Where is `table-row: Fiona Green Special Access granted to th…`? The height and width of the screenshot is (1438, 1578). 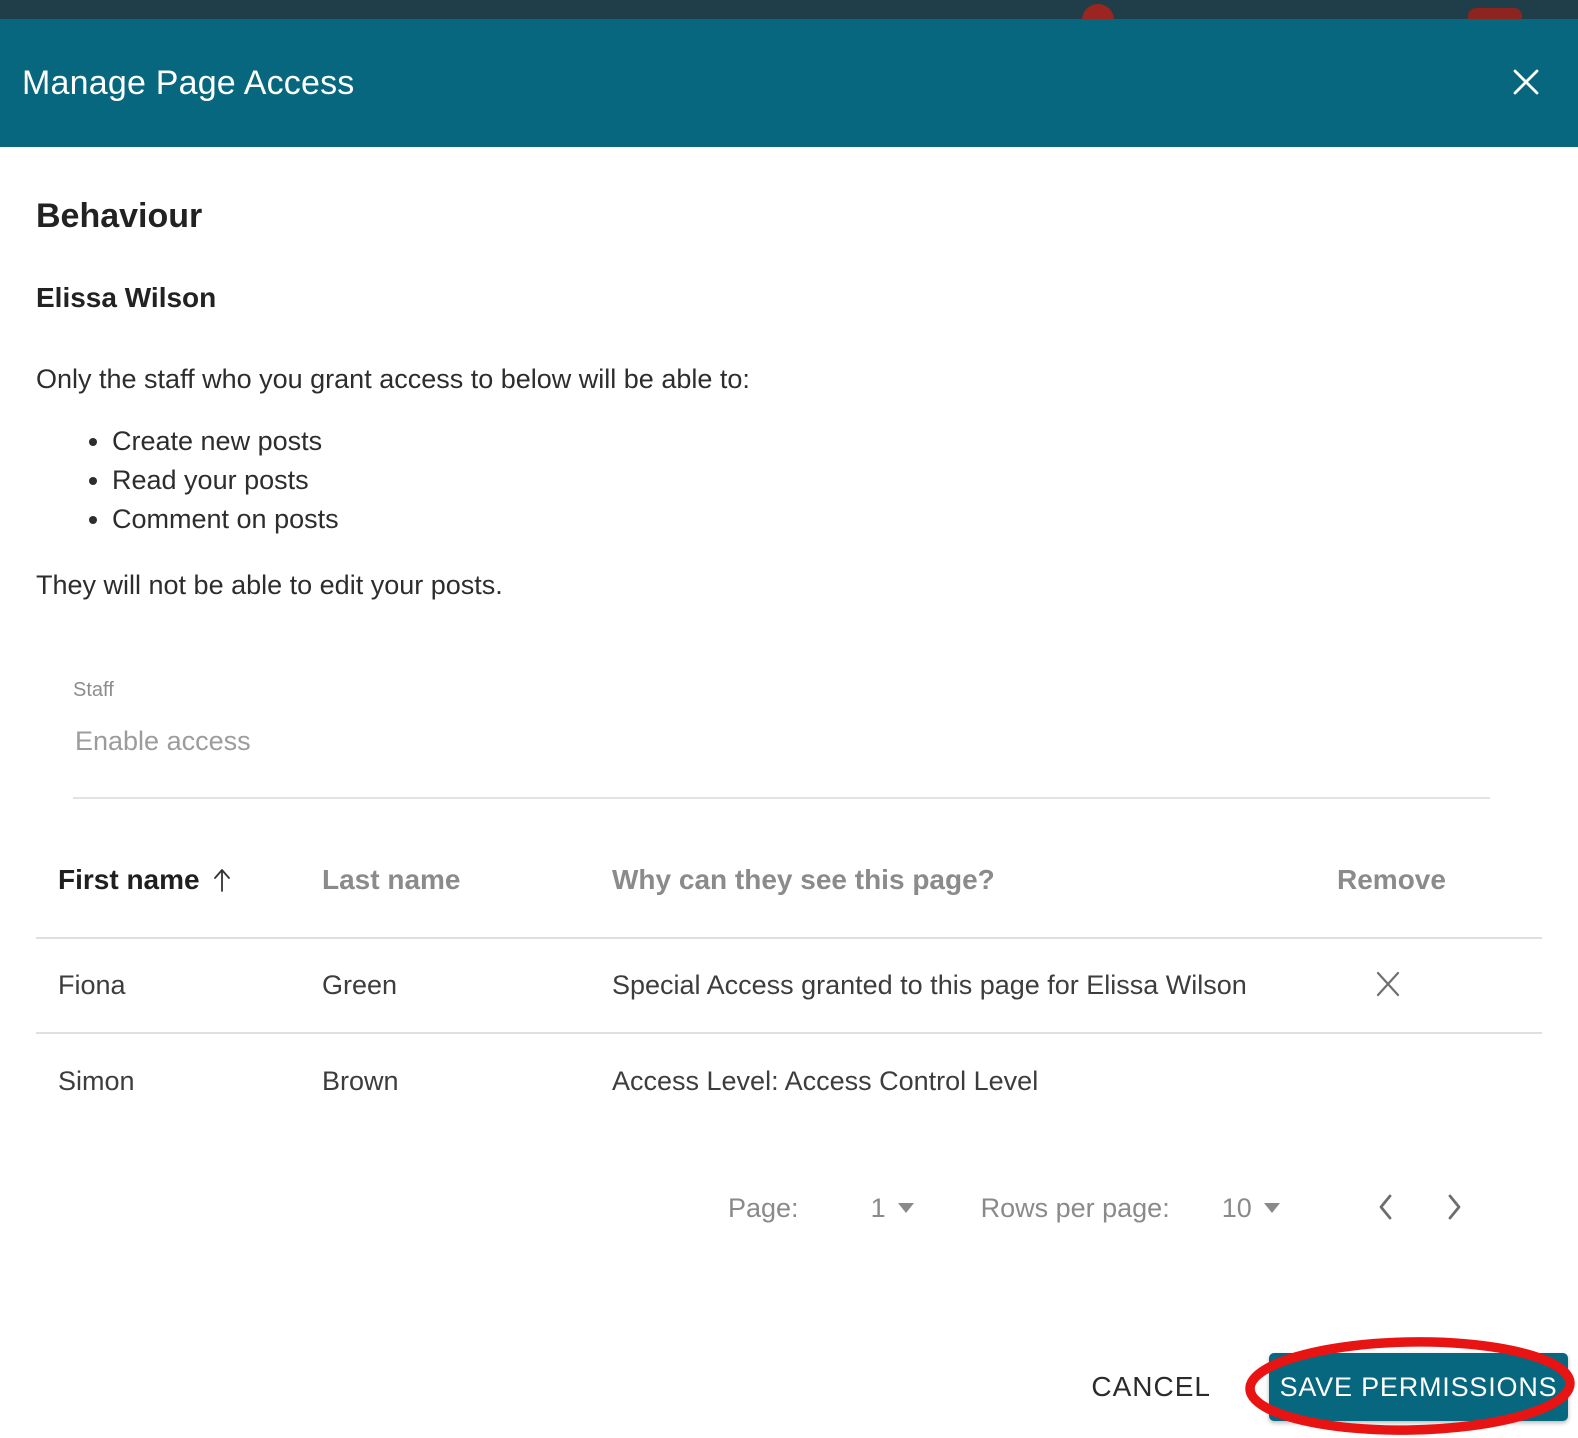 table-row: Fiona Green Special Access granted to th… is located at coordinates (789, 987).